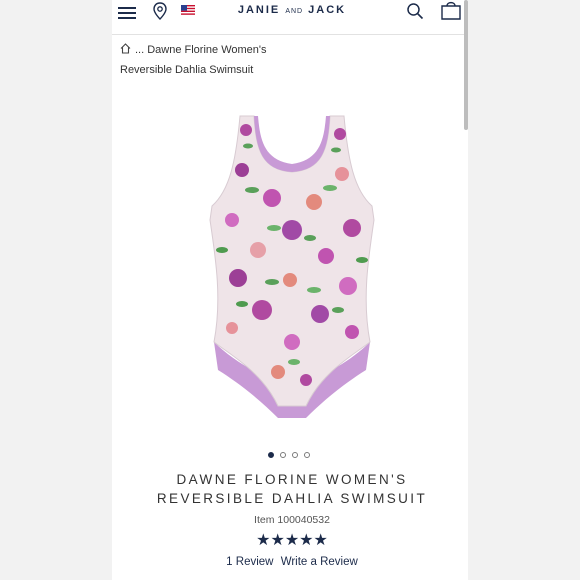 This screenshot has width=580, height=580. What do you see at coordinates (160, 11) in the screenshot?
I see `location-pin-icon` at bounding box center [160, 11].